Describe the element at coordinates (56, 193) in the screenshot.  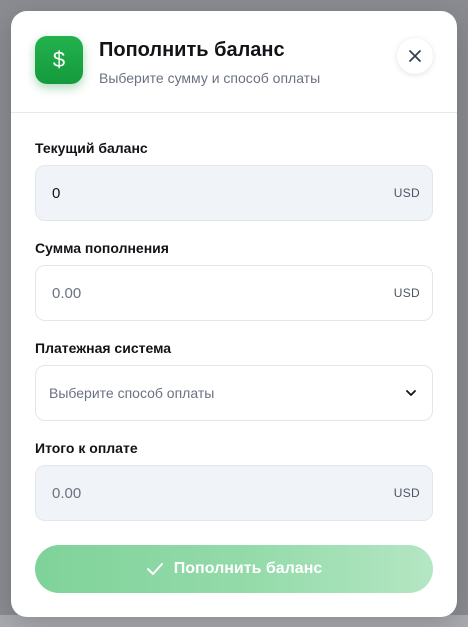
I see `current-balance-value: 0` at that location.